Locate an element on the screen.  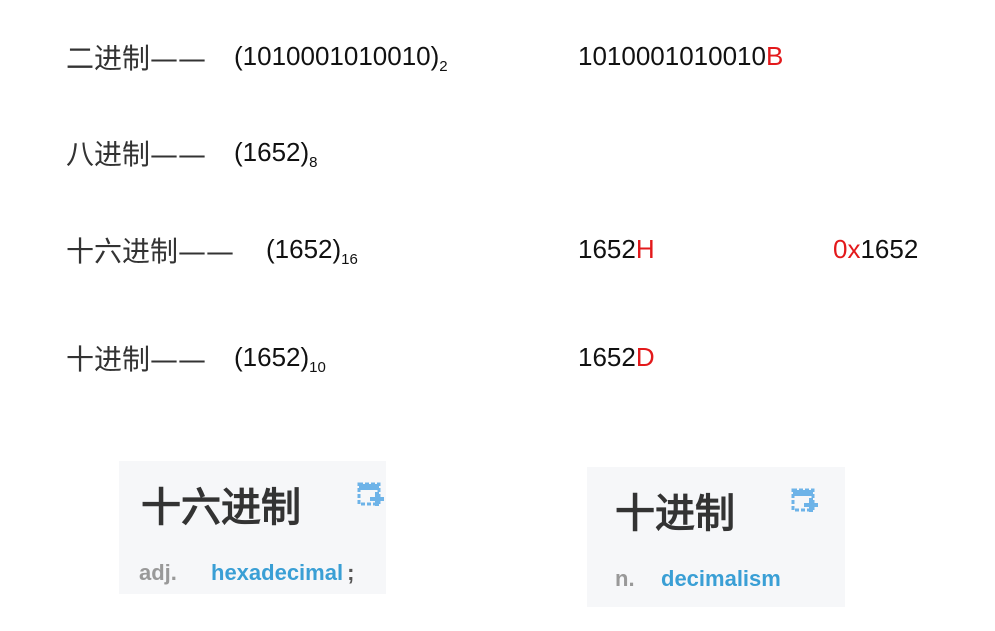
dict-card-decimalism: 十进制 n. decimalism is located at coordinates (716, 537).